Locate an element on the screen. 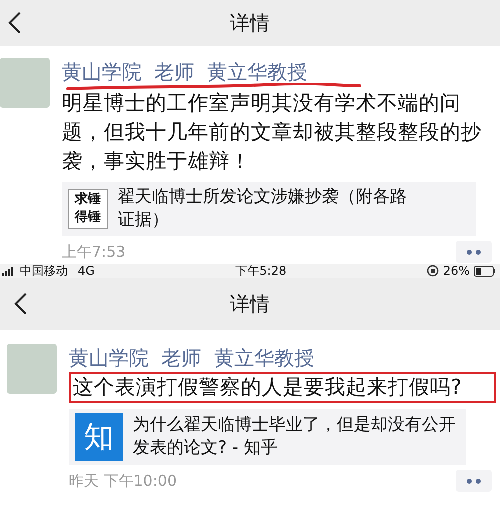  app-logo: 知 is located at coordinates (99, 437).